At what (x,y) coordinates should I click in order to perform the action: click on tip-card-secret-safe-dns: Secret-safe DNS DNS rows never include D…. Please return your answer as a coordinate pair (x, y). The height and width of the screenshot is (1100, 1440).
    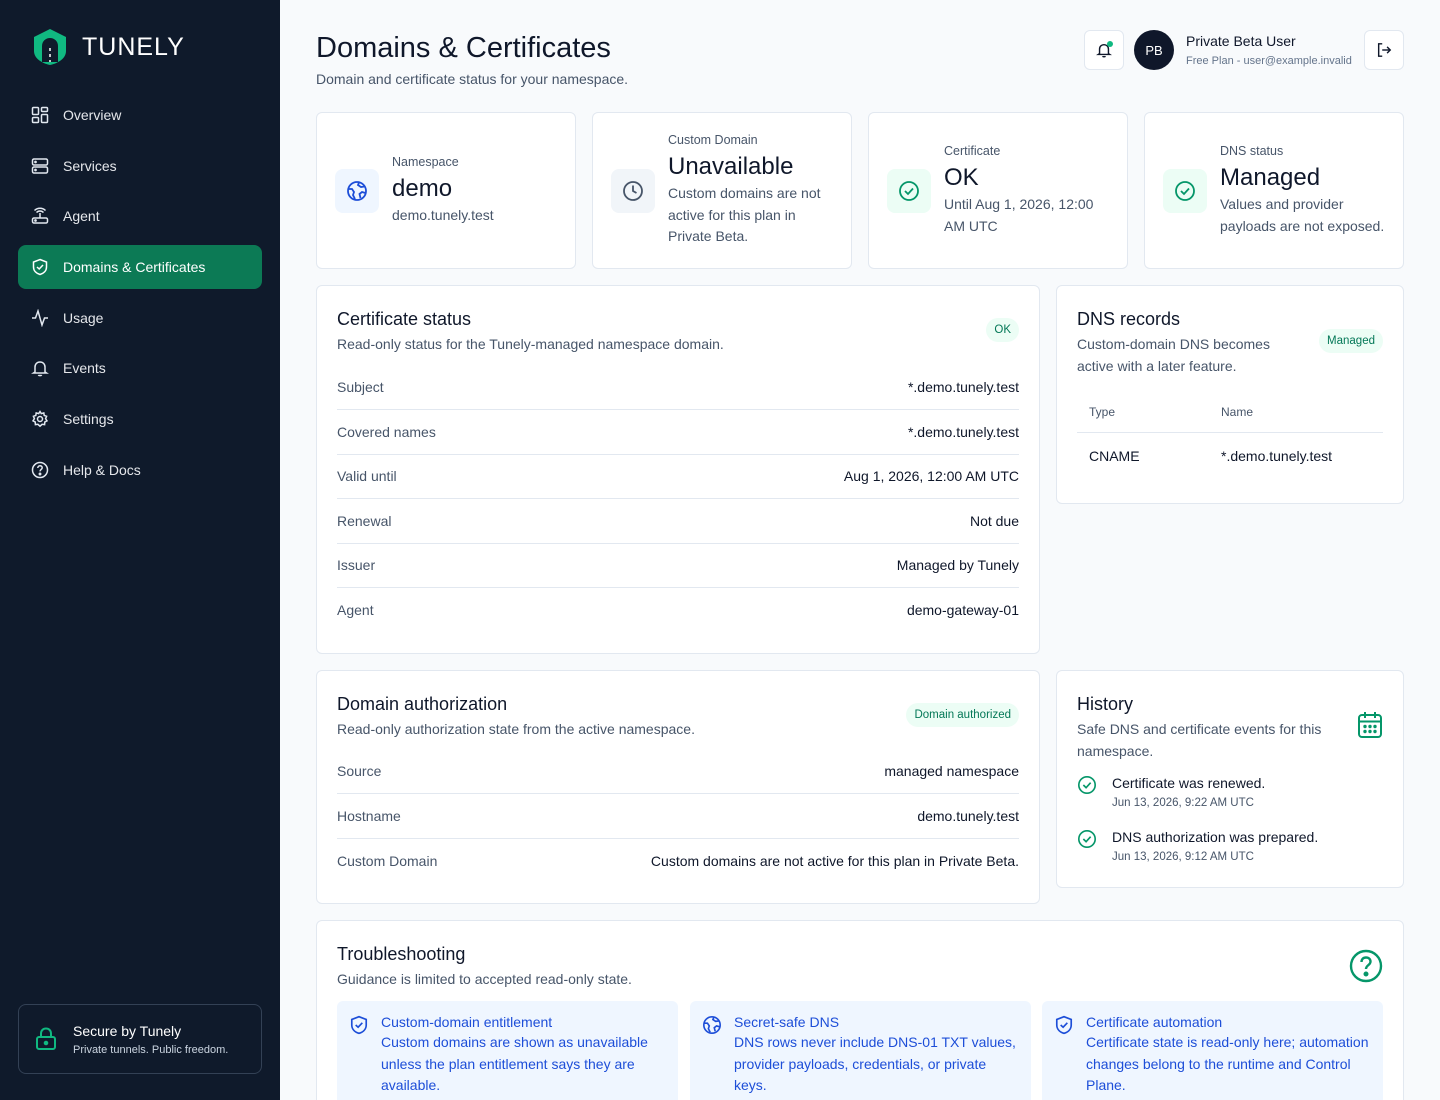
    Looking at the image, I should click on (860, 1050).